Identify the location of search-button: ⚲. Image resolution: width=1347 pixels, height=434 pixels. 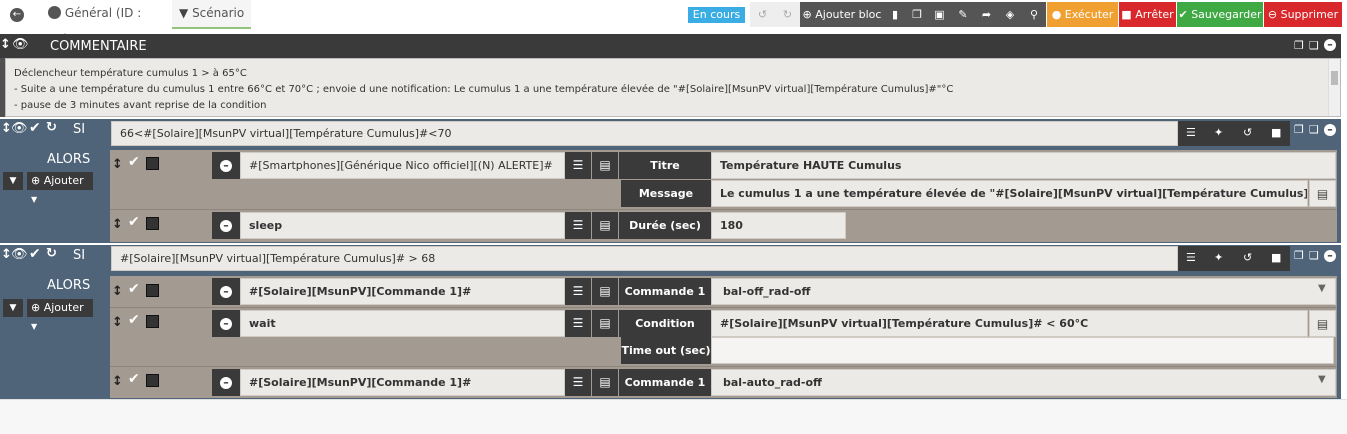
(1034, 14).